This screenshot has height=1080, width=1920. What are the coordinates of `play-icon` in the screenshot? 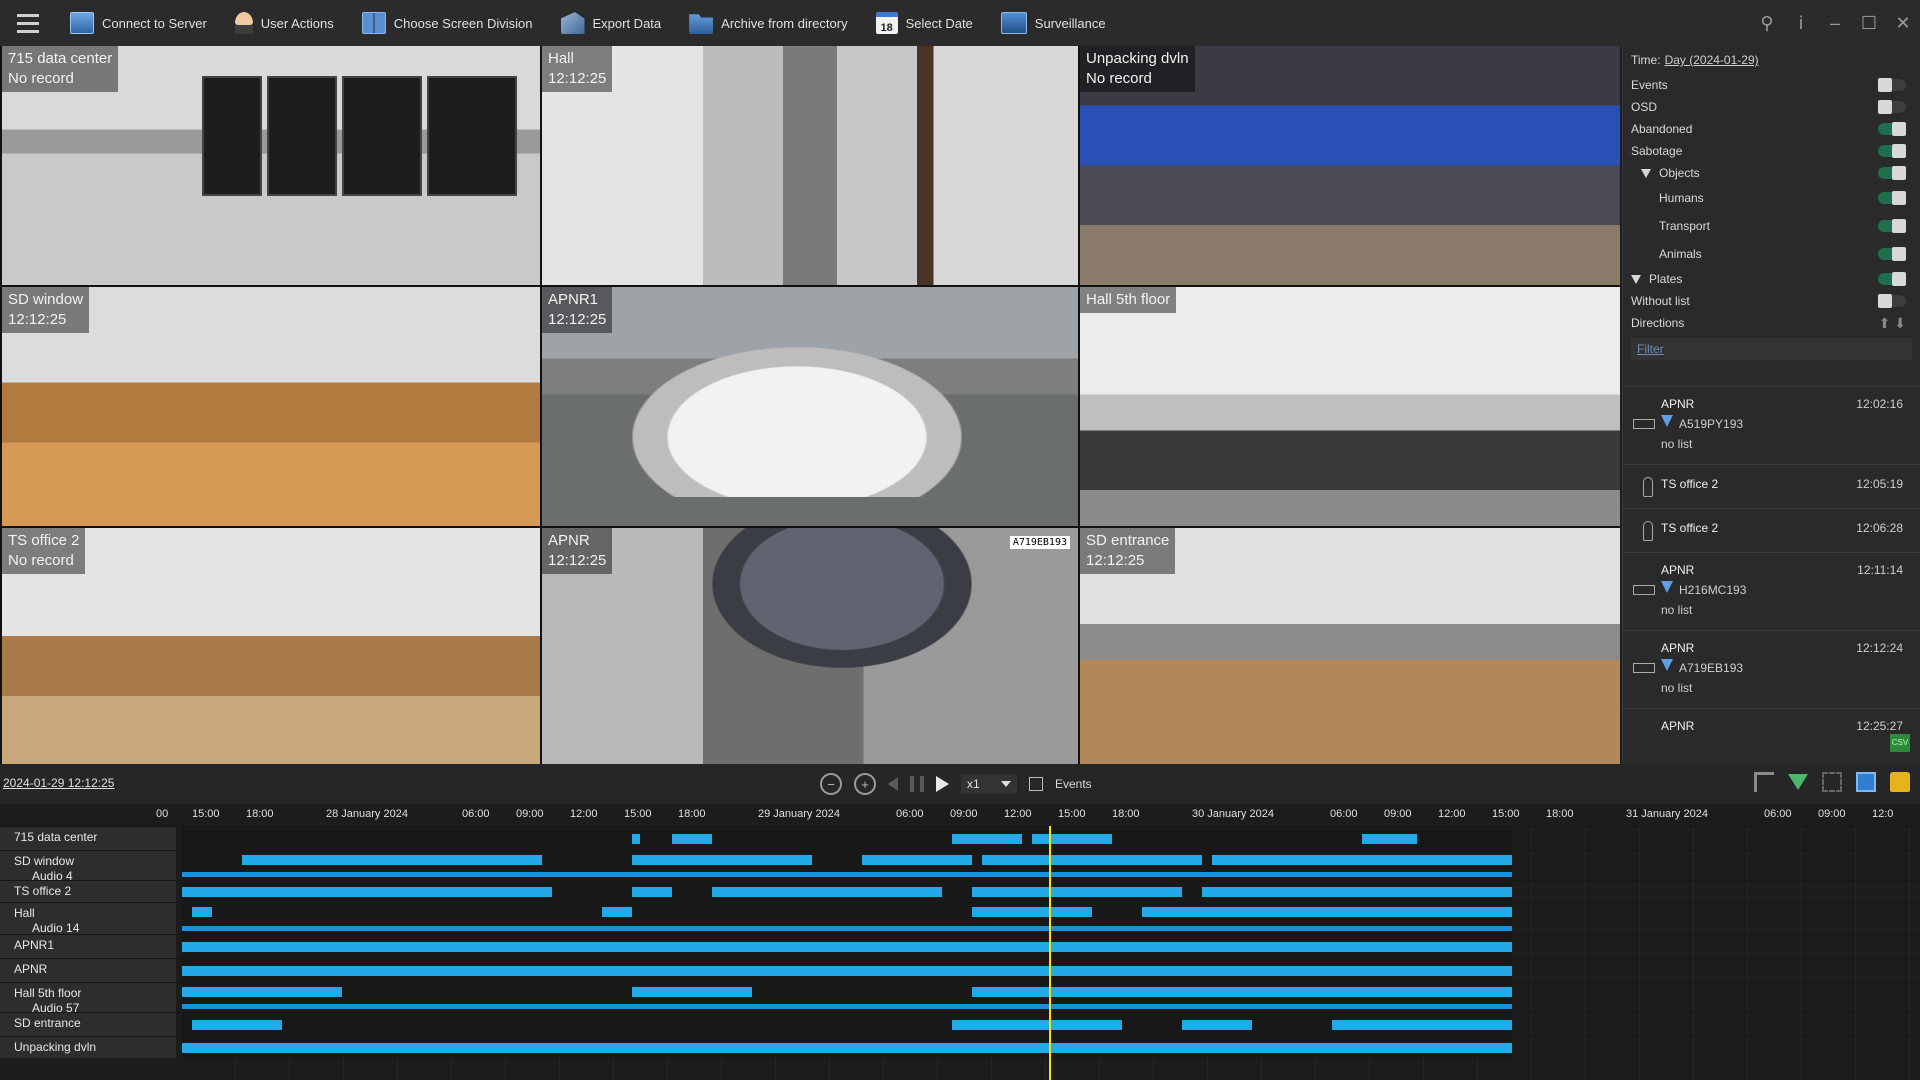 It's located at (942, 784).